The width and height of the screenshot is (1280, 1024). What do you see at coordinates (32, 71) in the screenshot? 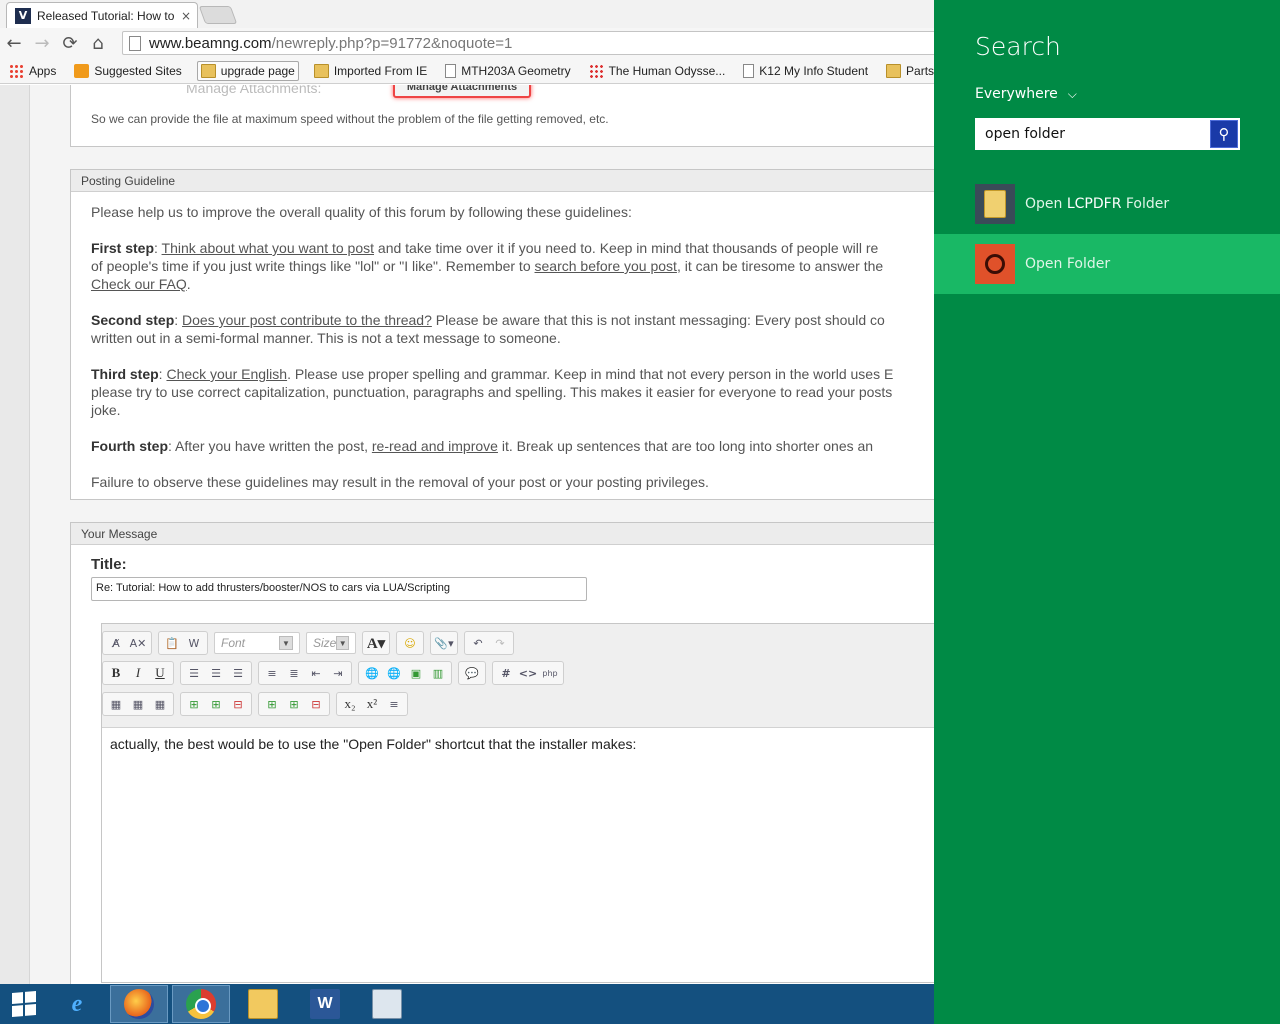
I see `bookmark-apps: Apps` at bounding box center [32, 71].